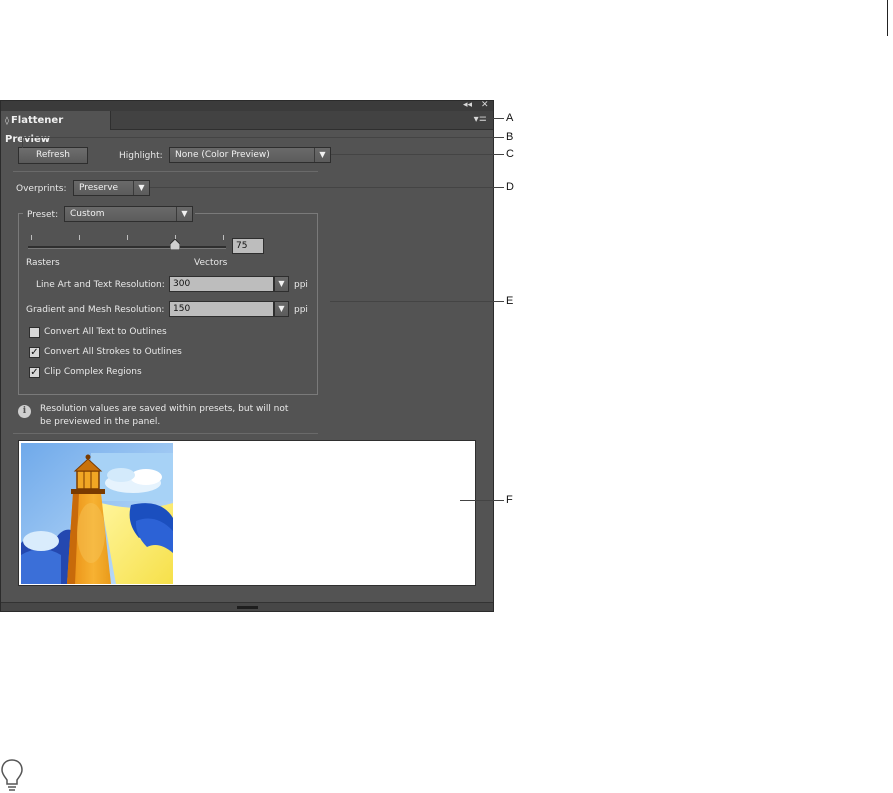 The image size is (893, 793). Describe the element at coordinates (229, 284) in the screenshot. I see `line-art-resolution-field: 300 ▼` at that location.